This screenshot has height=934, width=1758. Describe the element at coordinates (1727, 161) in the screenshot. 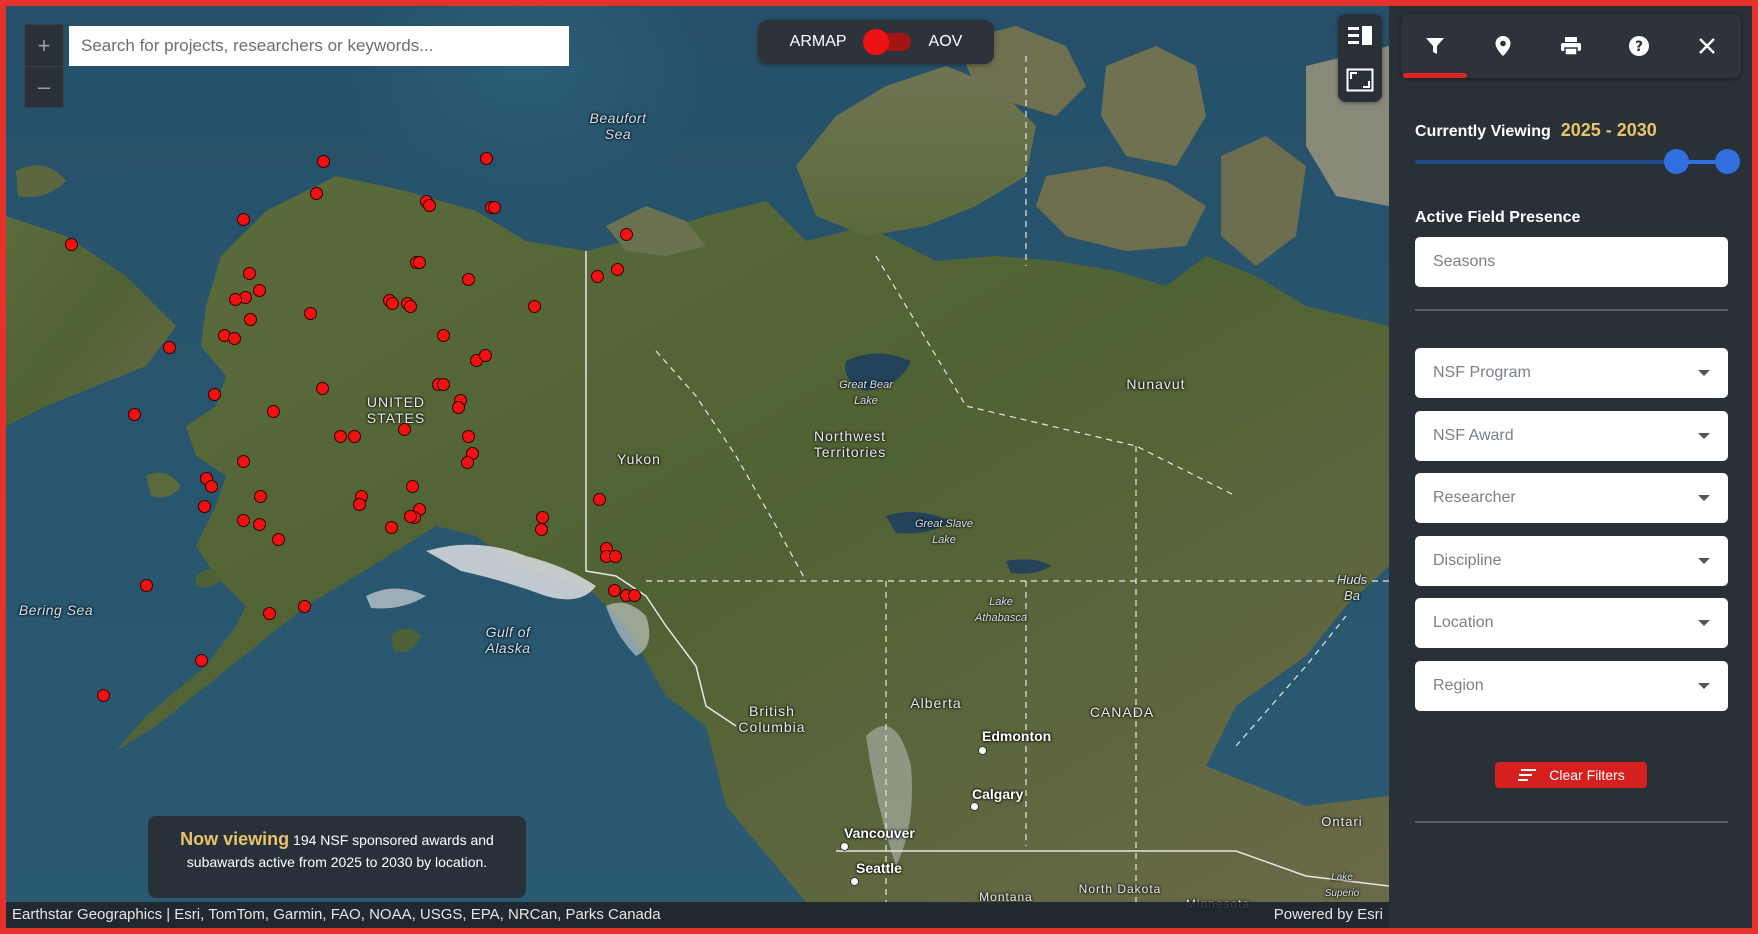

I see `slider-handle-end` at that location.